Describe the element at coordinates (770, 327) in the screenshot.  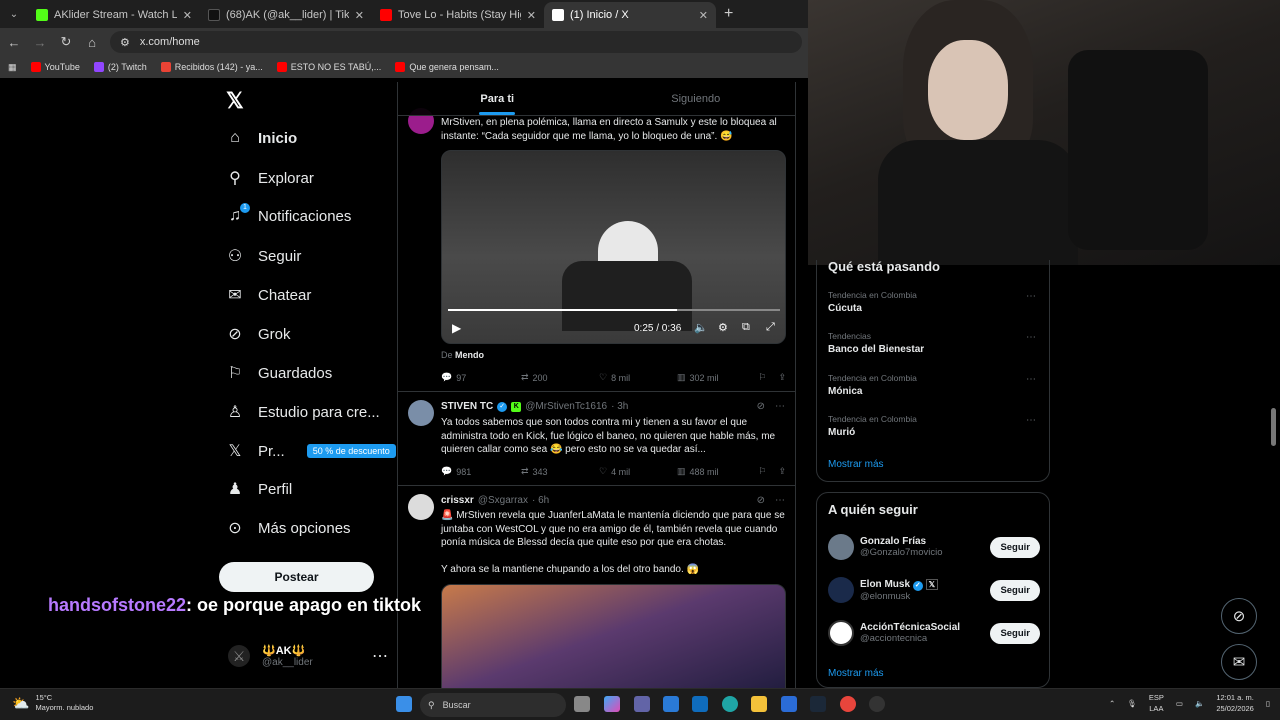
I see `fullscreen-icon: ⤢` at that location.